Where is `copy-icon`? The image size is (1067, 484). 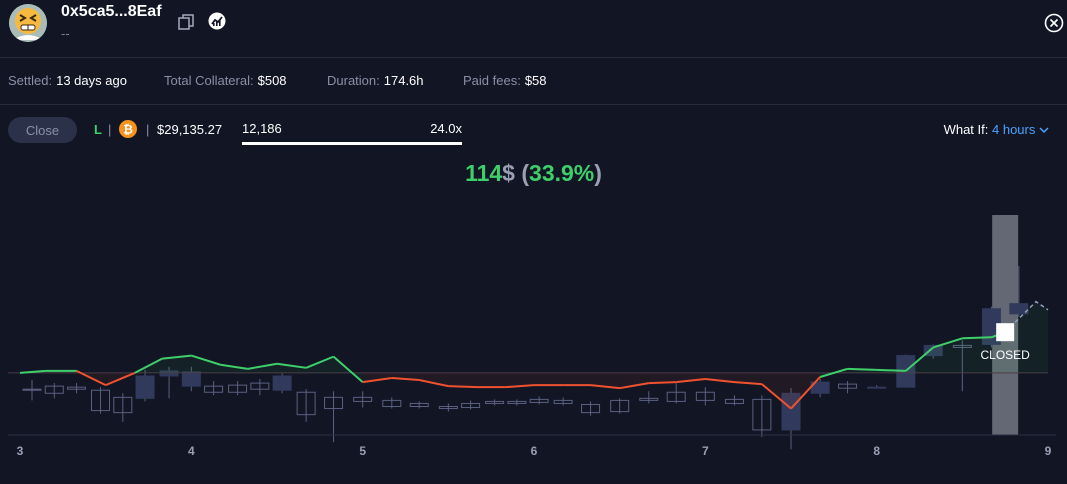 copy-icon is located at coordinates (186, 22).